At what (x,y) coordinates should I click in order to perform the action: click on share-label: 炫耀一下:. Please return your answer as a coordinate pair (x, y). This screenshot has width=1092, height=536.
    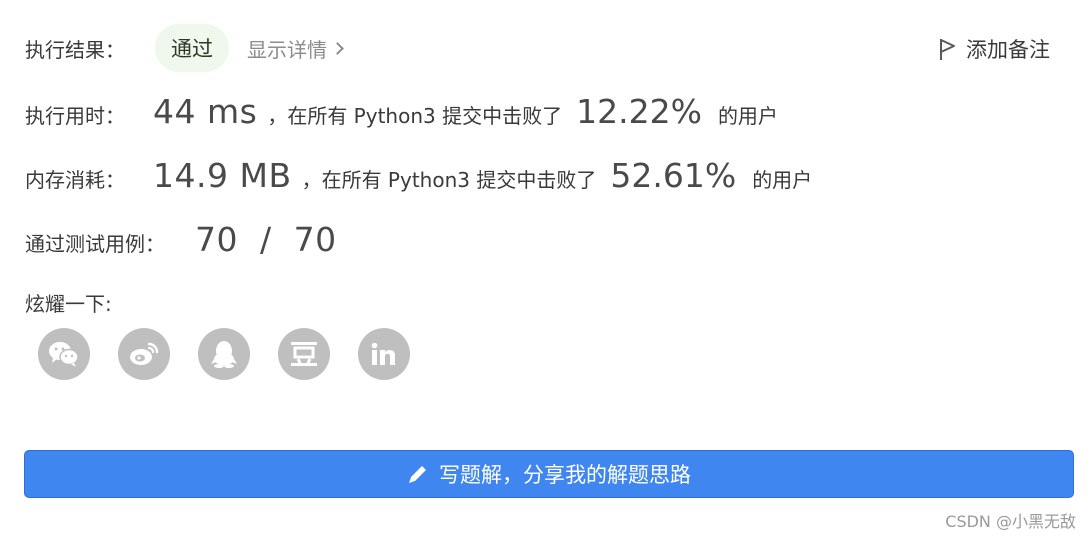
    Looking at the image, I should click on (68, 304).